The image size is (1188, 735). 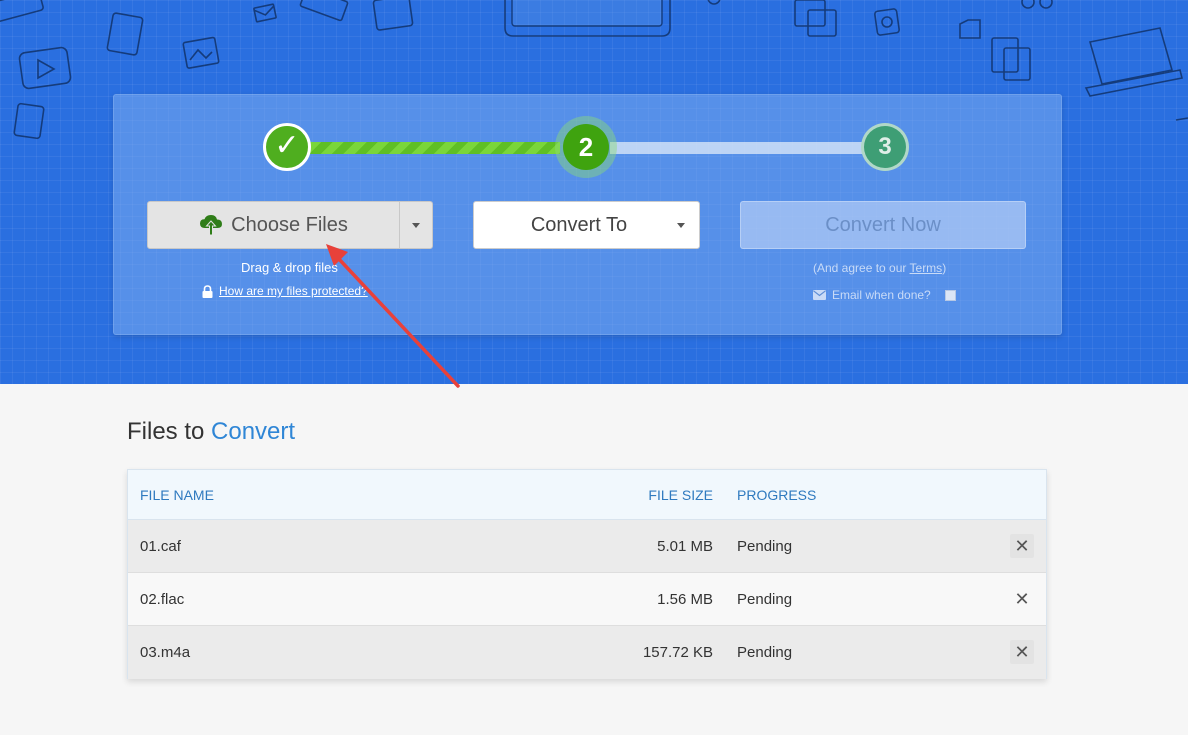 I want to click on choose-files-button: Choose Files, so click(x=273, y=225).